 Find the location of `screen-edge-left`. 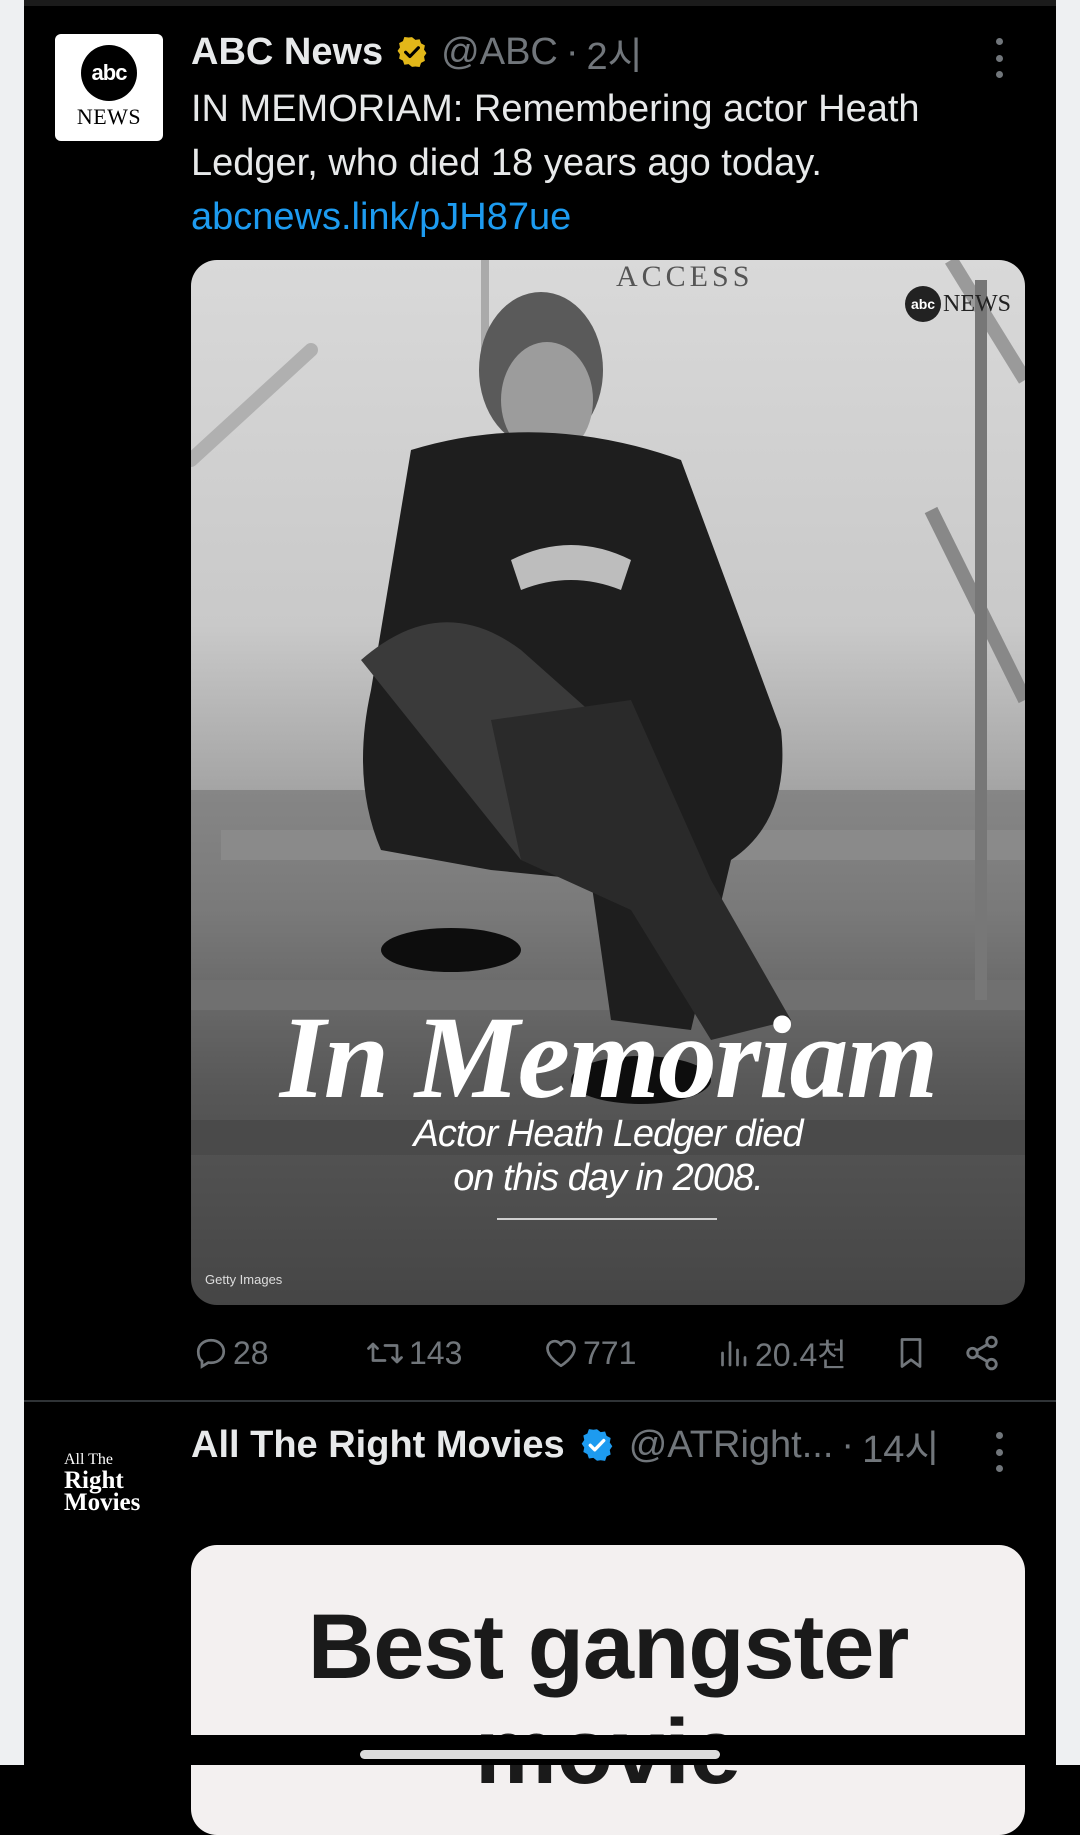

screen-edge-left is located at coordinates (12, 882).